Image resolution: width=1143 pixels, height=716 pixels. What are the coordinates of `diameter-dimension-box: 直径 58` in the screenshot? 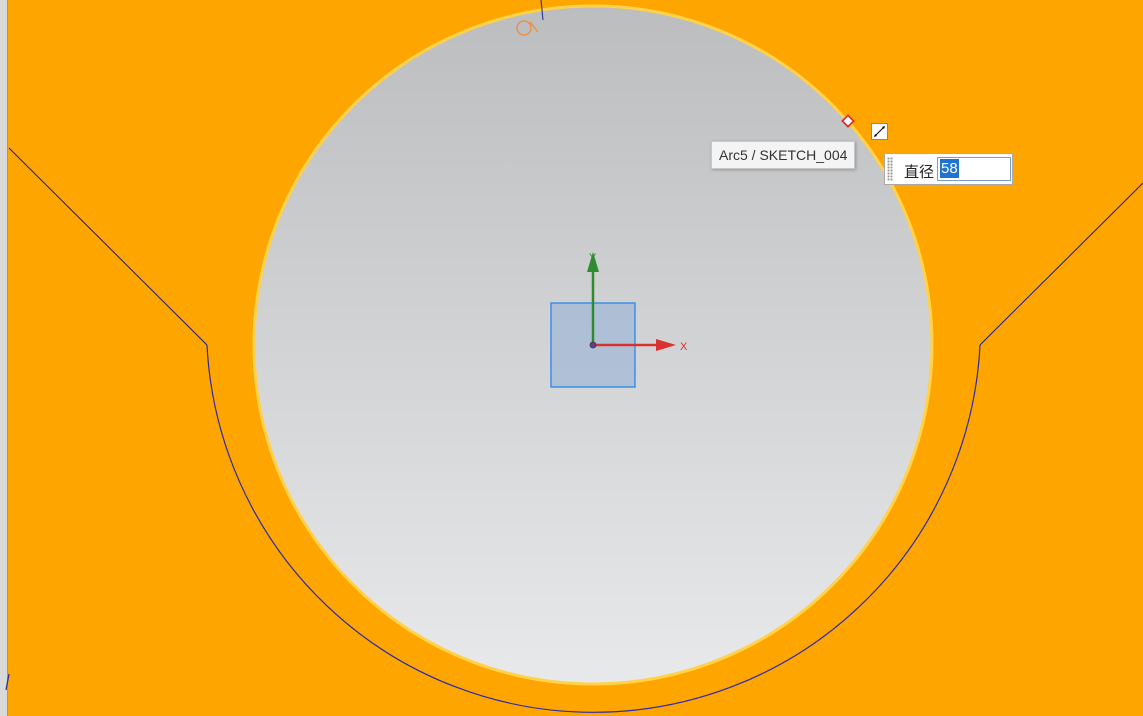 It's located at (948, 169).